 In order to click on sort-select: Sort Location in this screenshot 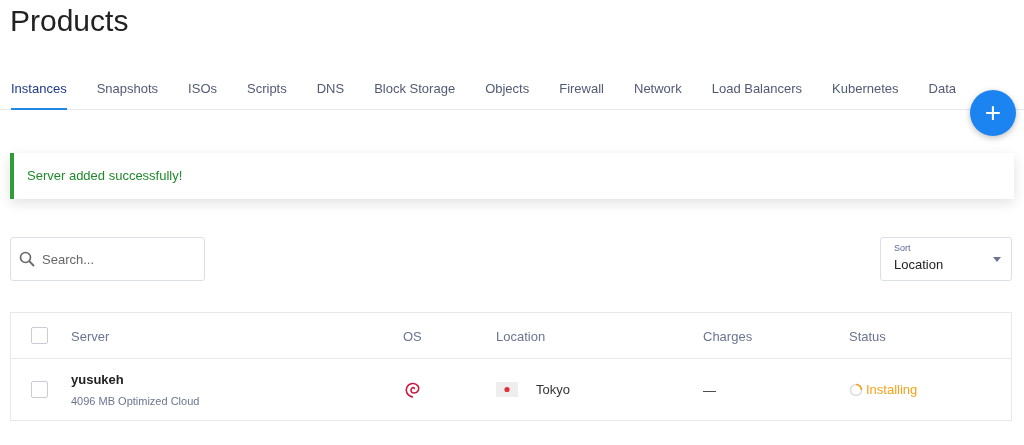, I will do `click(946, 259)`.